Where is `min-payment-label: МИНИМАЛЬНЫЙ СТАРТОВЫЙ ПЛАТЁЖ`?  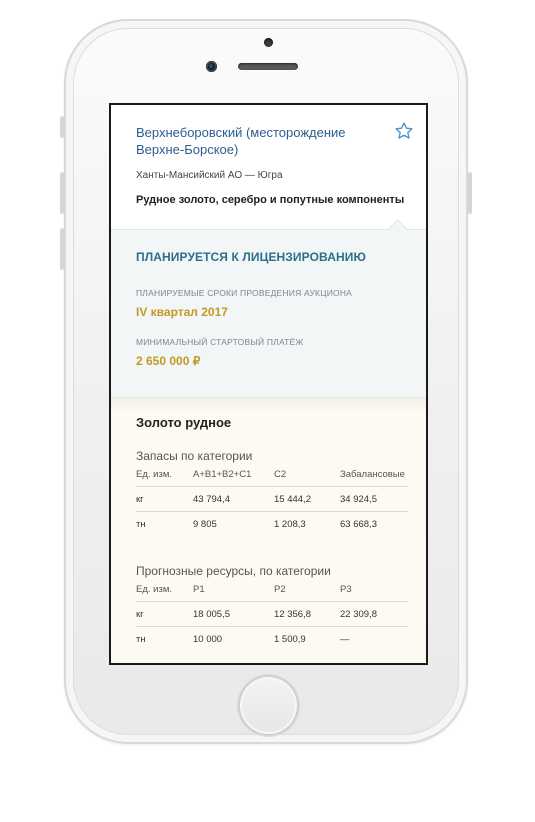 min-payment-label: МИНИМАЛЬНЫЙ СТАРТОВЫЙ ПЛАТЁЖ is located at coordinates (220, 342).